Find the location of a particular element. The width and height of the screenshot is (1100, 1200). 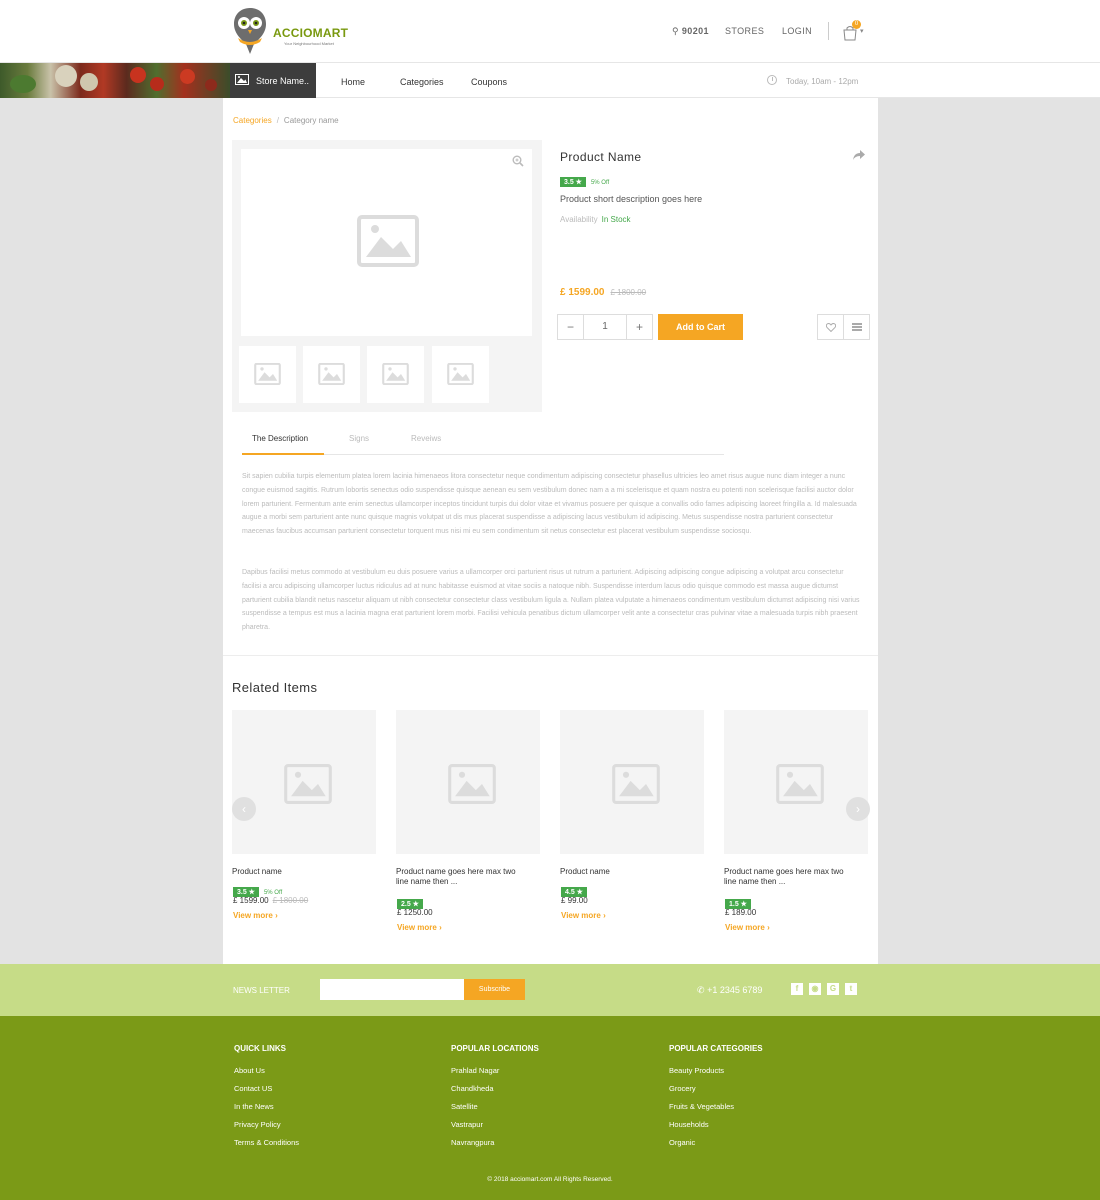

product-name: Product Name is located at coordinates (601, 157).